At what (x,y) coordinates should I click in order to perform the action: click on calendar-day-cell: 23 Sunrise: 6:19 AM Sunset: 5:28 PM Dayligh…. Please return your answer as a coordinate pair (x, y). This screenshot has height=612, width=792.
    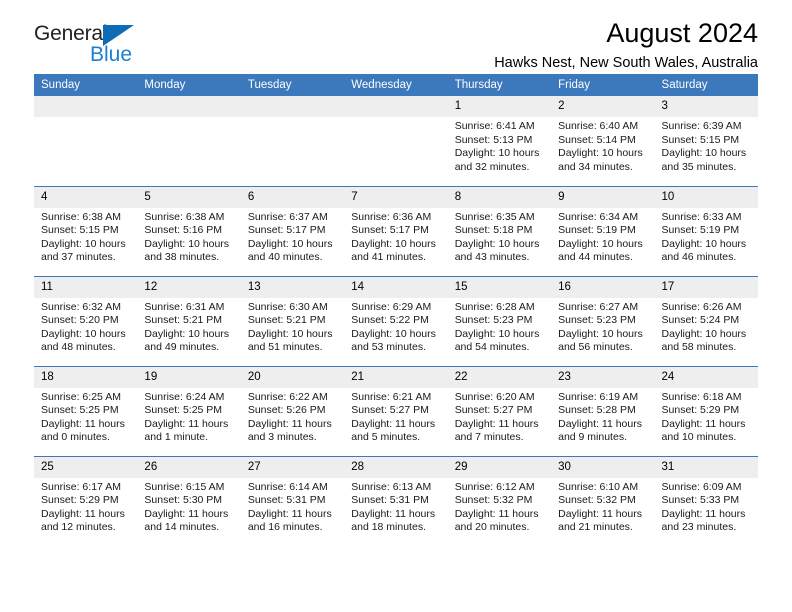
    Looking at the image, I should click on (603, 410).